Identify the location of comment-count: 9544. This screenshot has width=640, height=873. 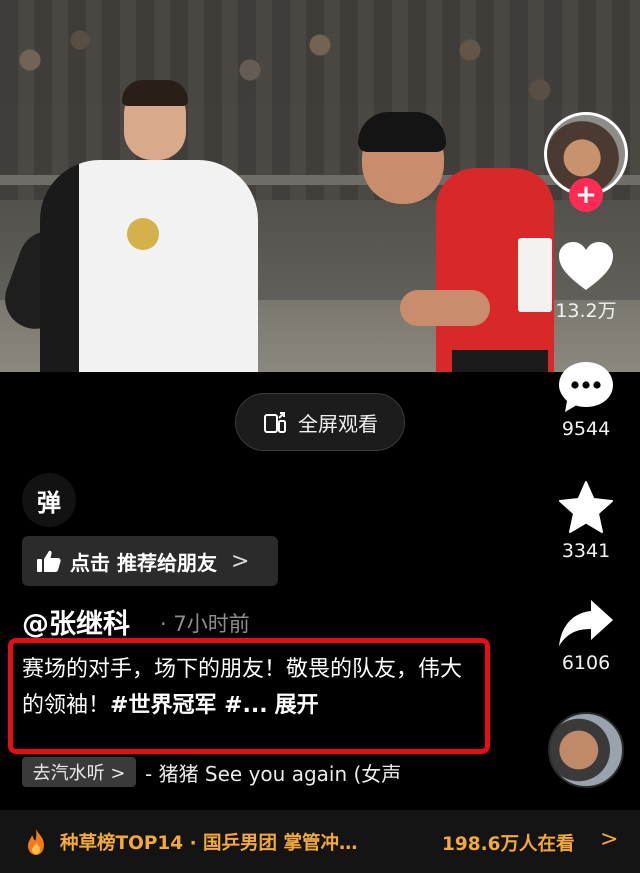
(586, 429).